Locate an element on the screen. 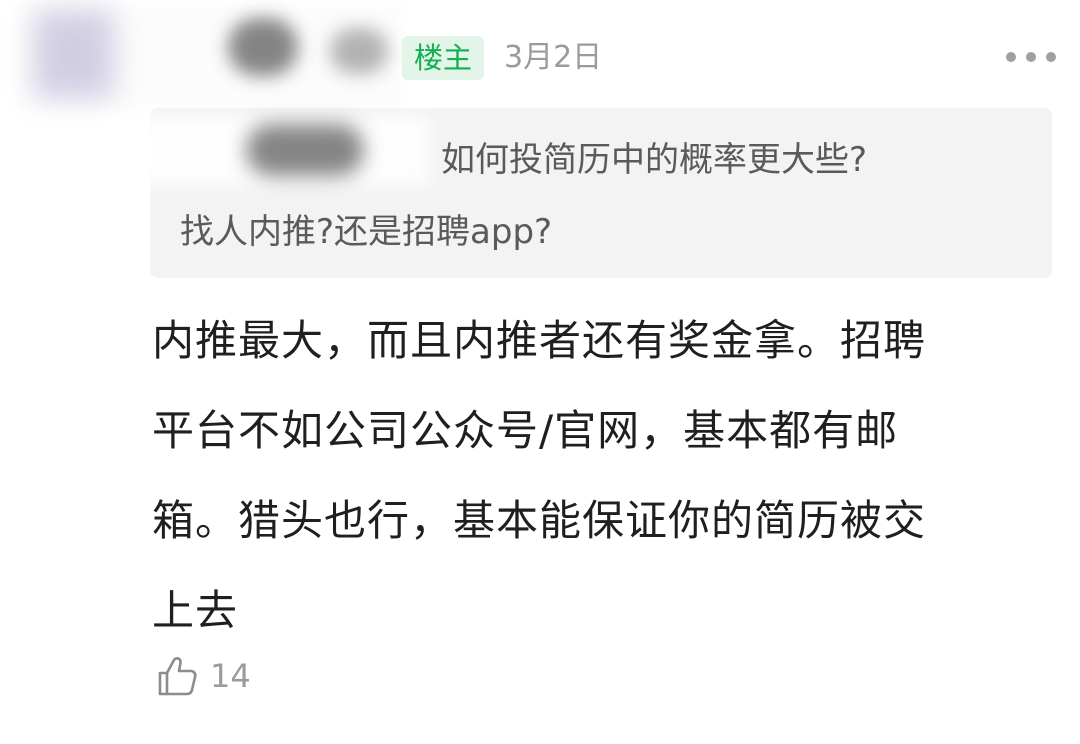 This screenshot has width=1080, height=744. reply-line: 箱。猎头也行，基本能保证你的简历被交 is located at coordinates (539, 520).